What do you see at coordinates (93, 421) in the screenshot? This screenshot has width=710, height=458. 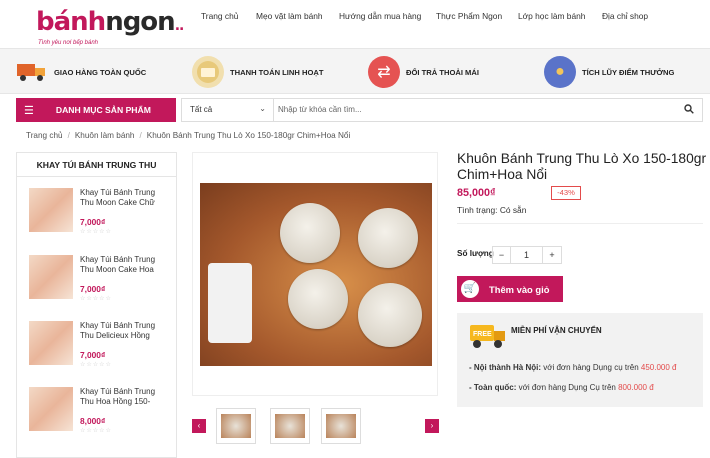 I see `product-price: 8,000₫` at bounding box center [93, 421].